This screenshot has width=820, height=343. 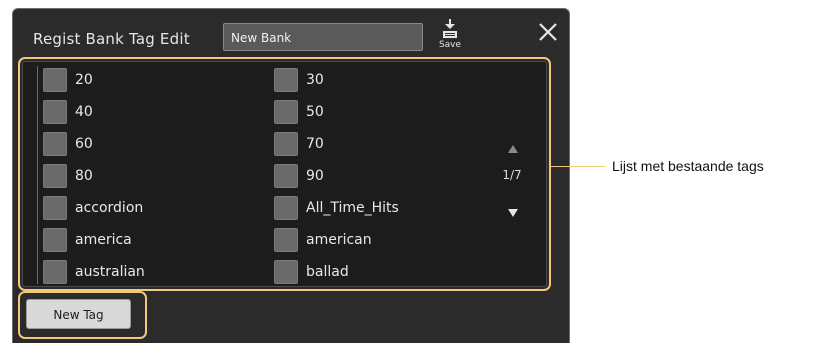 I want to click on scroll-down-button, so click(x=513, y=213).